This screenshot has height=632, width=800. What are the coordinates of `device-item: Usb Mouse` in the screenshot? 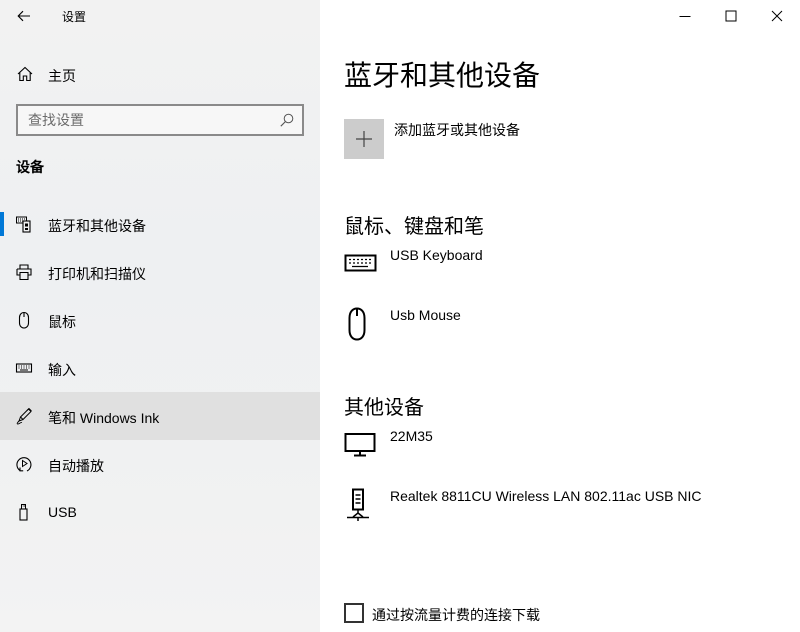 It's located at (564, 333).